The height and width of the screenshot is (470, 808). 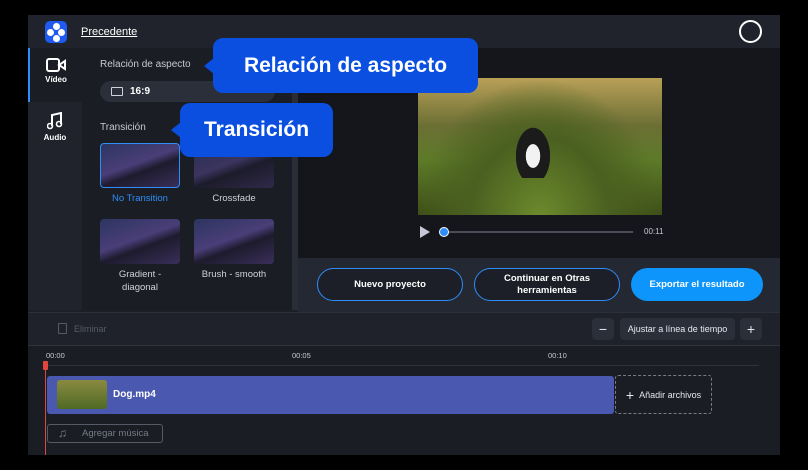 What do you see at coordinates (301, 355) in the screenshot?
I see `time-tick: 00:05` at bounding box center [301, 355].